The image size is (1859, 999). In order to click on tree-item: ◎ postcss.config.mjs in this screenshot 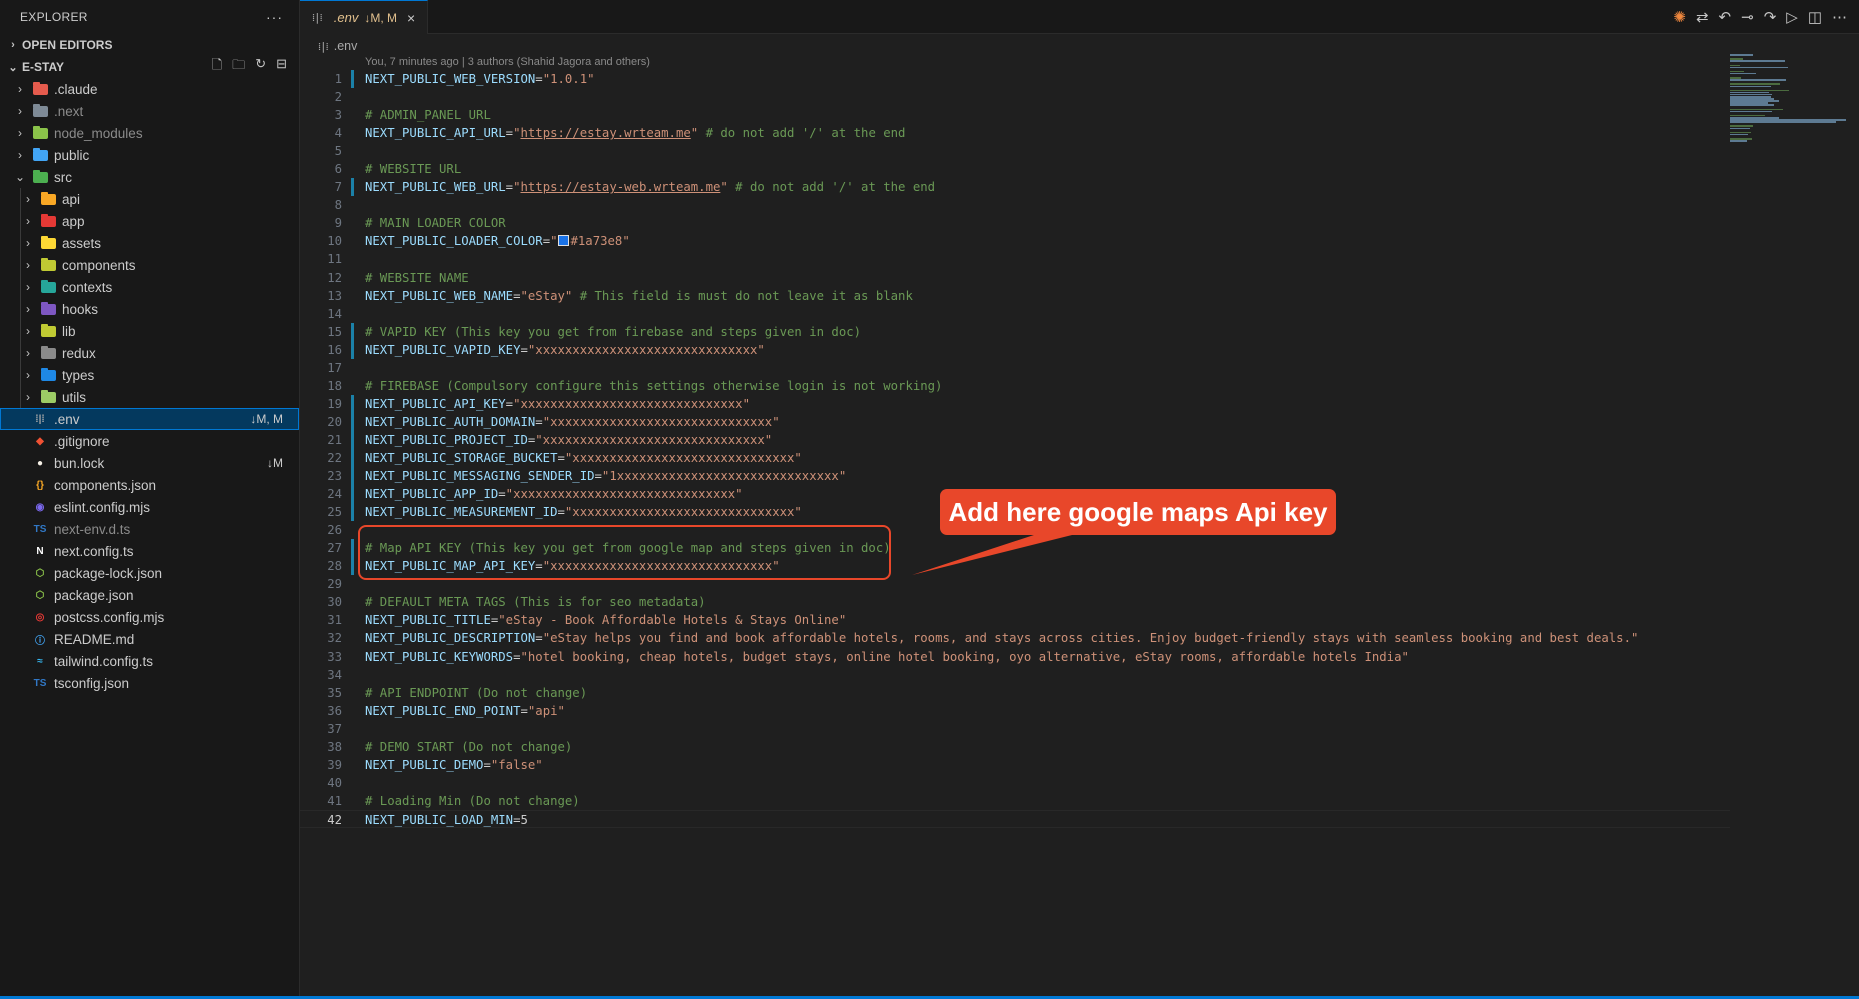, I will do `click(149, 617)`.